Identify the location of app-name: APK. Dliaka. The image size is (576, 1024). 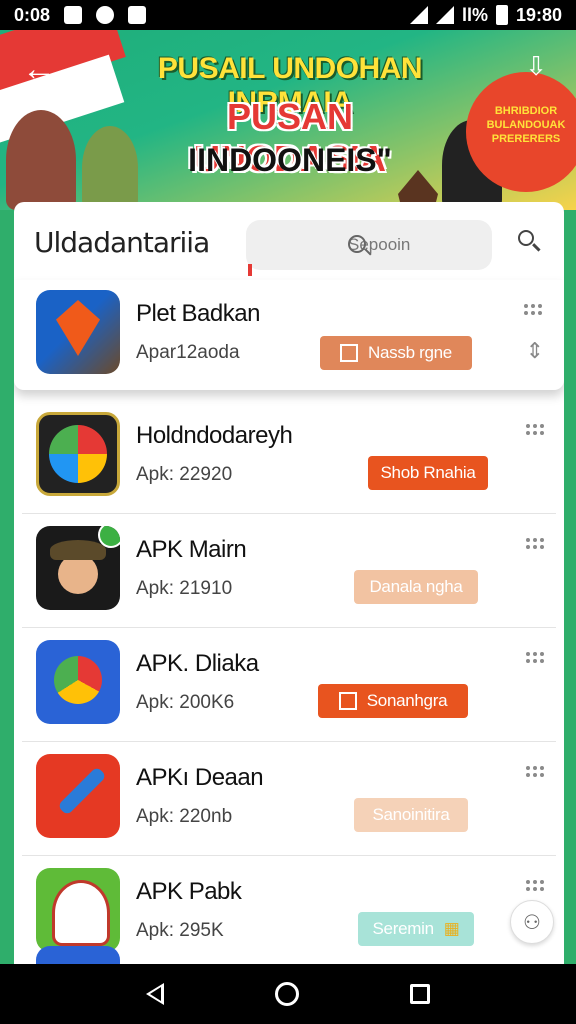
(197, 663).